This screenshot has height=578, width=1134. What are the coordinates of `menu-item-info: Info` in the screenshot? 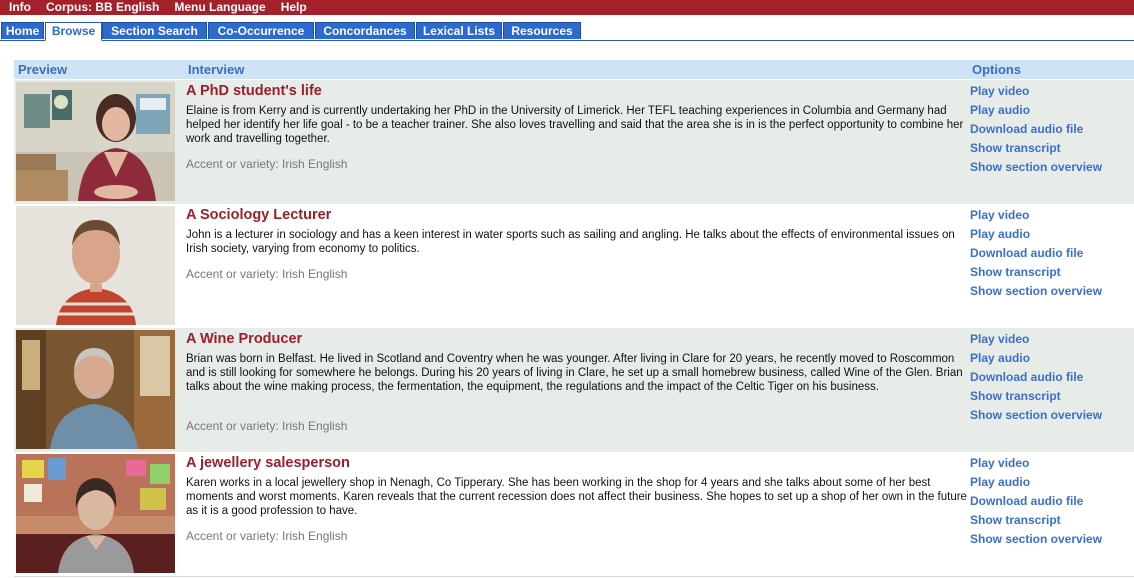 It's located at (20, 7).